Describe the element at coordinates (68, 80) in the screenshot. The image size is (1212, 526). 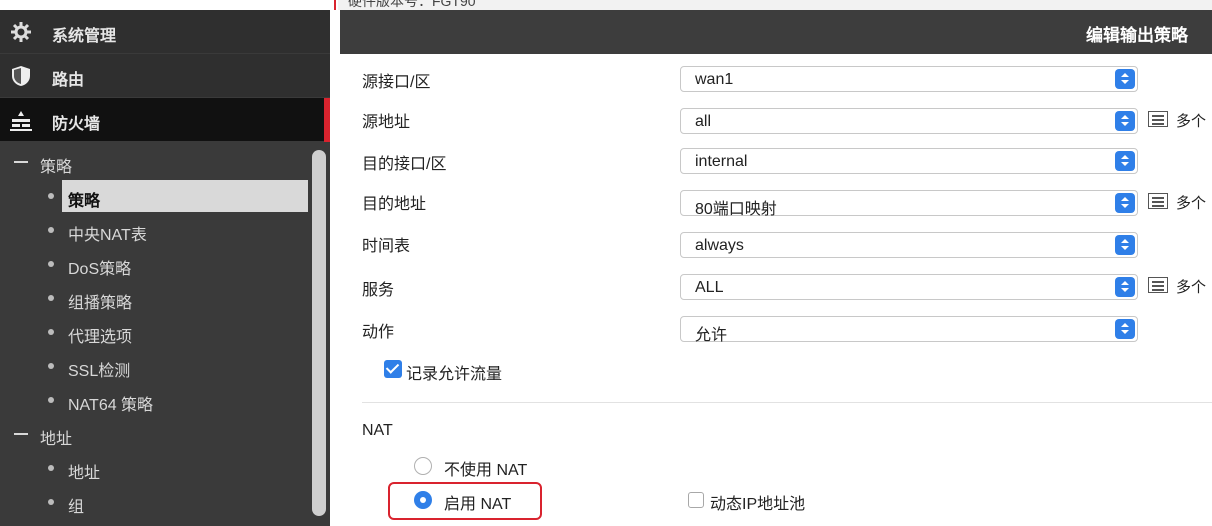
I see `nav-label: 路由` at that location.